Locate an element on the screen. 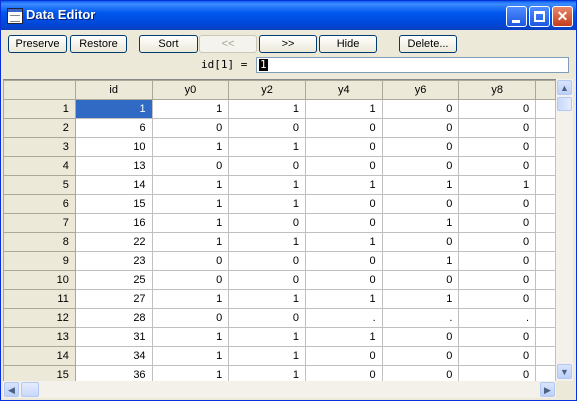  horizontal-scrollbar: ◀ ▶ is located at coordinates (279, 389).